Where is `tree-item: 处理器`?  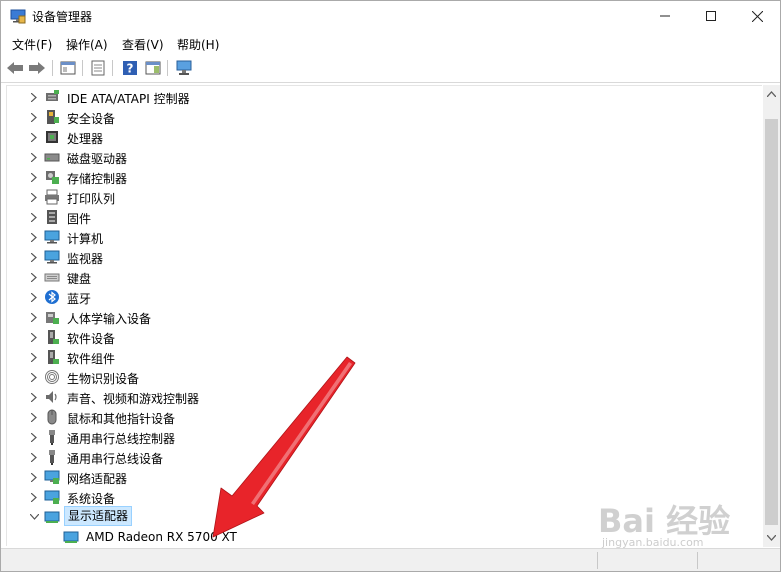 tree-item: 处理器 is located at coordinates (382, 137).